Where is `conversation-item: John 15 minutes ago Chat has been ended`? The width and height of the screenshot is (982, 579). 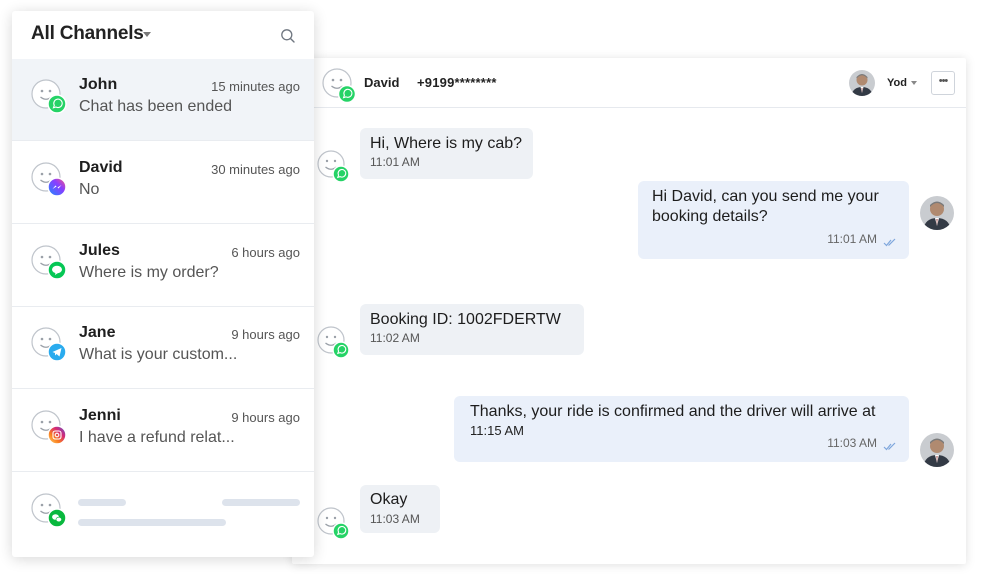 conversation-item: John 15 minutes ago Chat has been ended is located at coordinates (163, 100).